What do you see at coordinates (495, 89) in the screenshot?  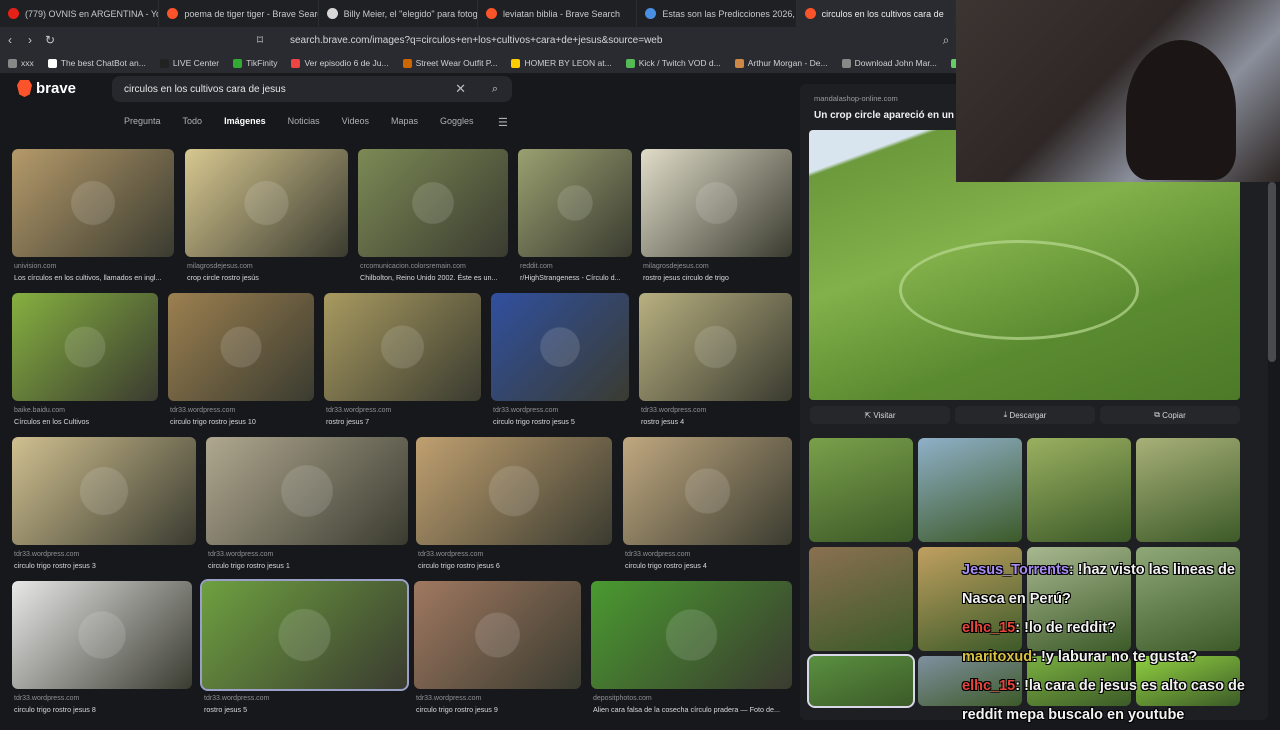 I see `search-icon: ⌕` at bounding box center [495, 89].